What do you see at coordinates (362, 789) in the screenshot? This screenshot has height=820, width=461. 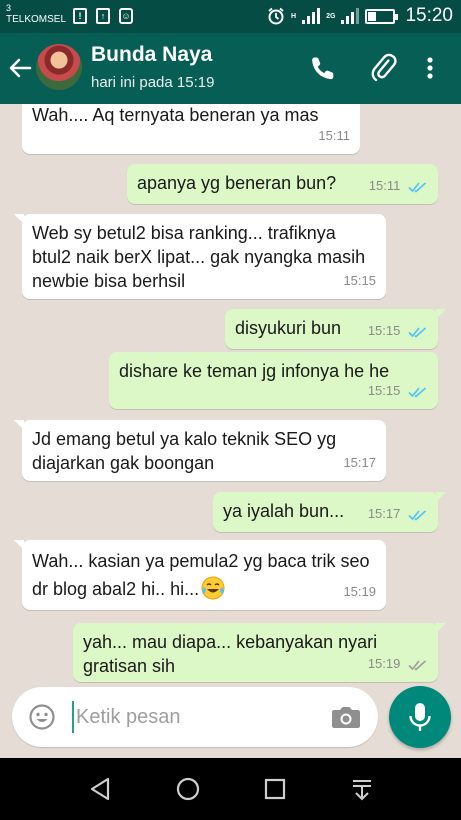 I see `nav-notifications-icon` at bounding box center [362, 789].